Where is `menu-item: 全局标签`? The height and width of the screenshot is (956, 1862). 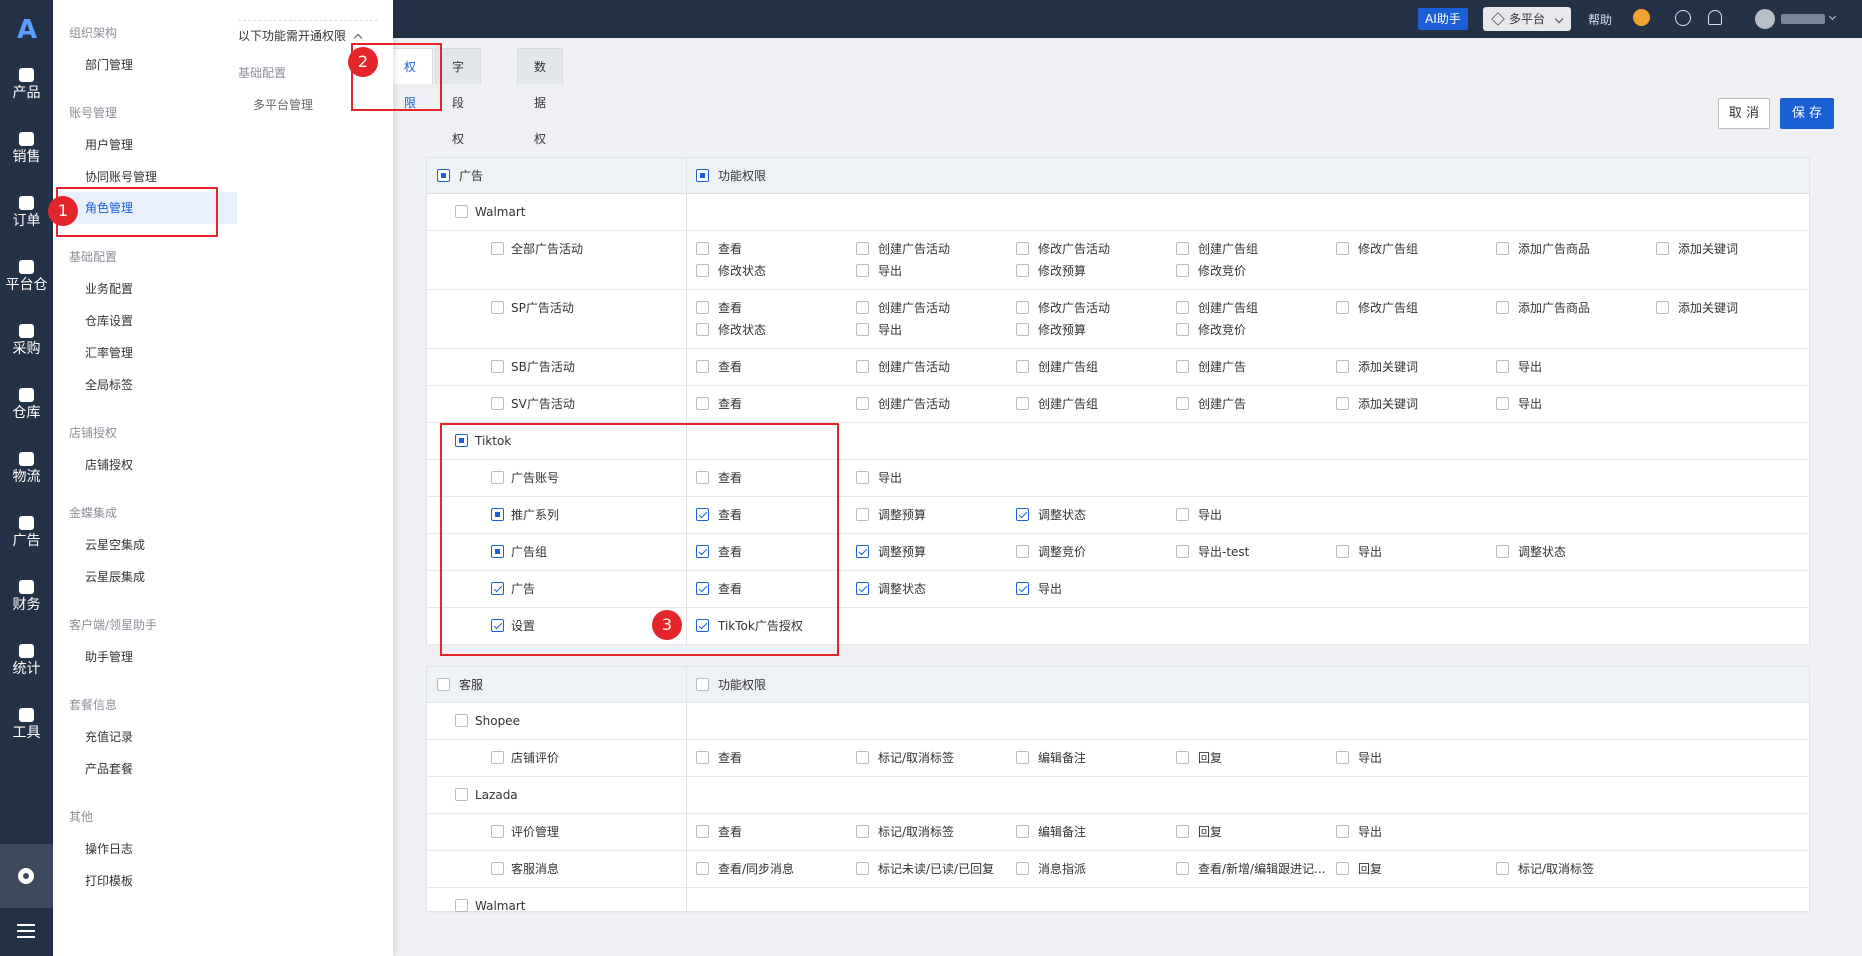
menu-item: 全局标签 is located at coordinates (109, 384).